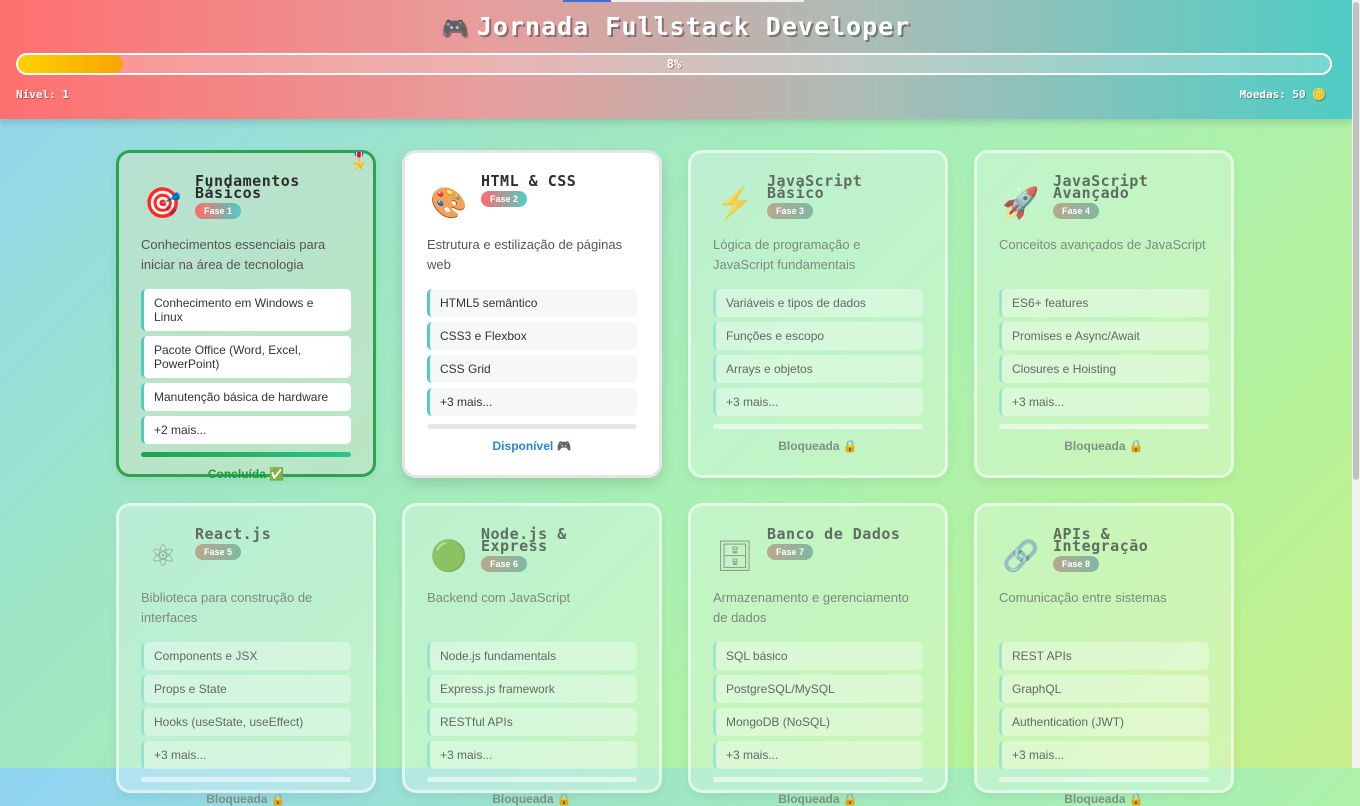  What do you see at coordinates (1356, 241) in the screenshot?
I see `scrollbar-thumb` at bounding box center [1356, 241].